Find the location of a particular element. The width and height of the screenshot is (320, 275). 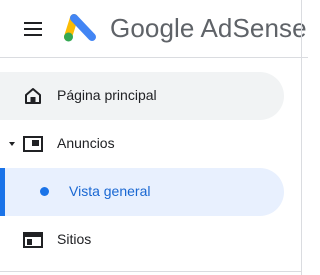

sidebar-bottom-divider is located at coordinates (151, 271).